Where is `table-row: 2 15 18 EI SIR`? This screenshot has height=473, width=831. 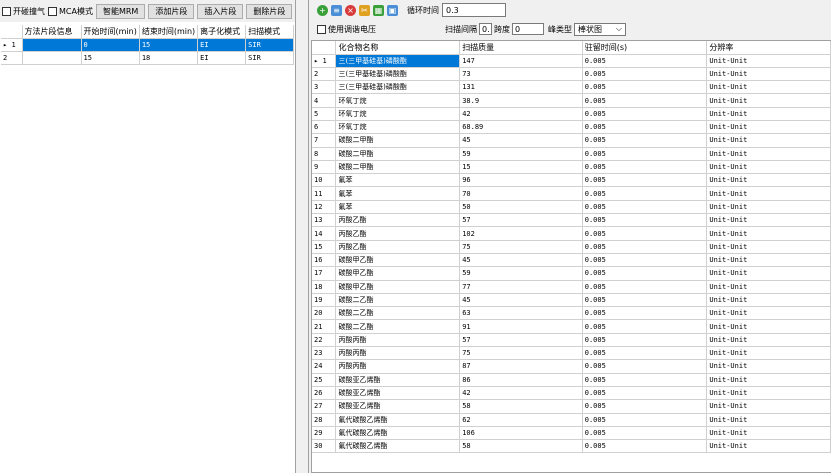 table-row: 2 15 18 EI SIR is located at coordinates (148, 58).